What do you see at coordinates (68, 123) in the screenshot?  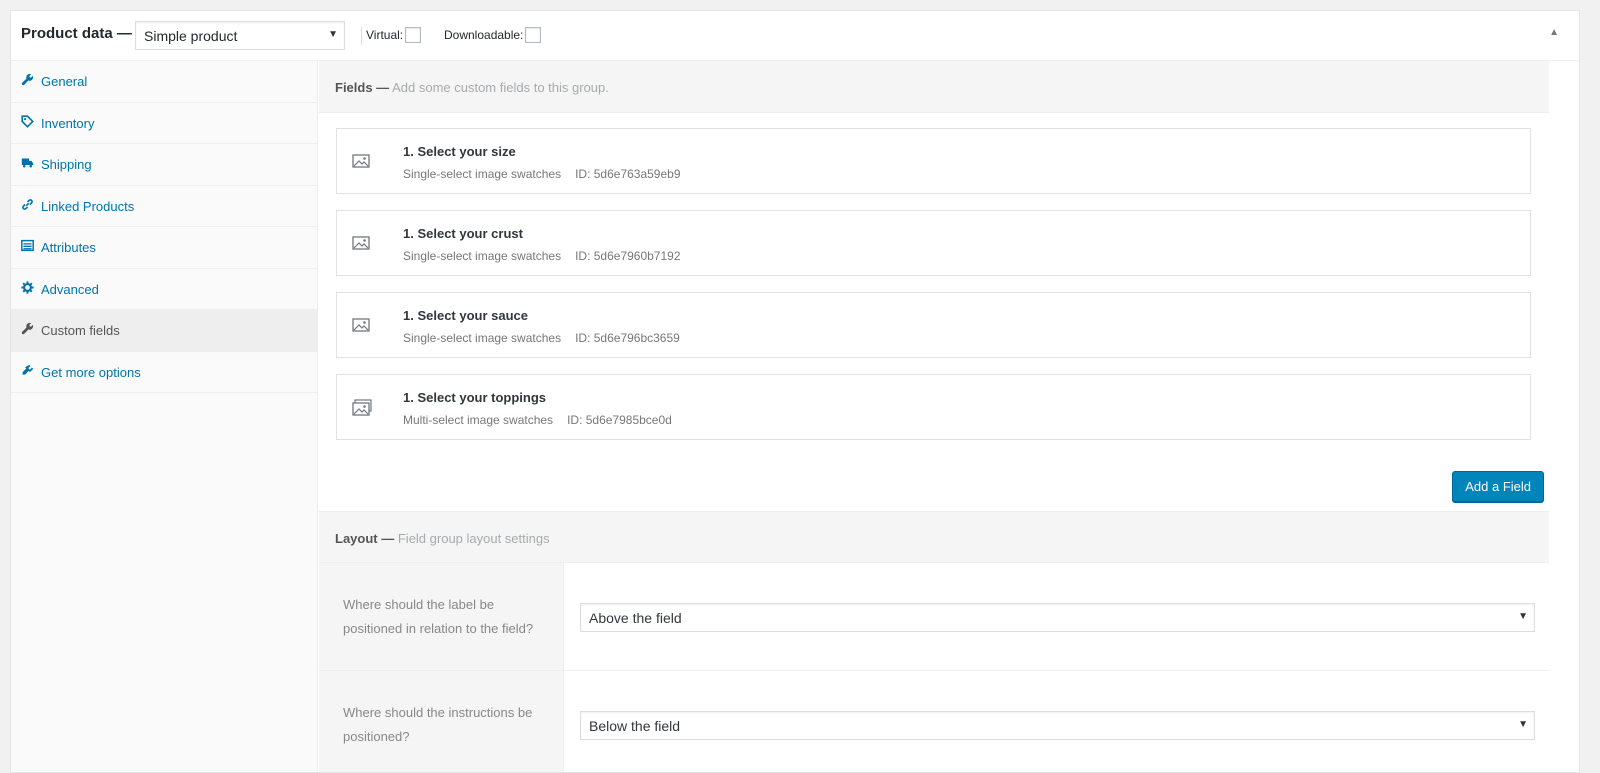 I see `tab-label: Inventory` at bounding box center [68, 123].